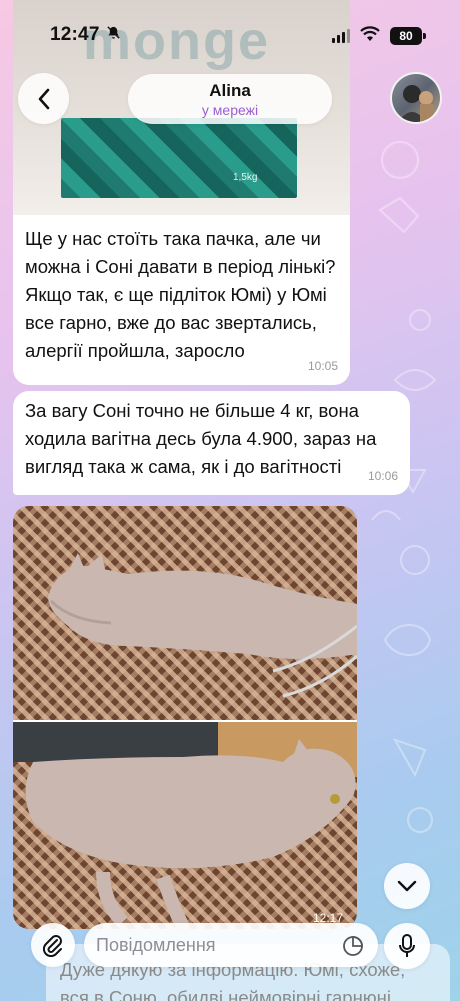 This screenshot has height=1001, width=460. I want to click on battery-tip, so click(424, 36).